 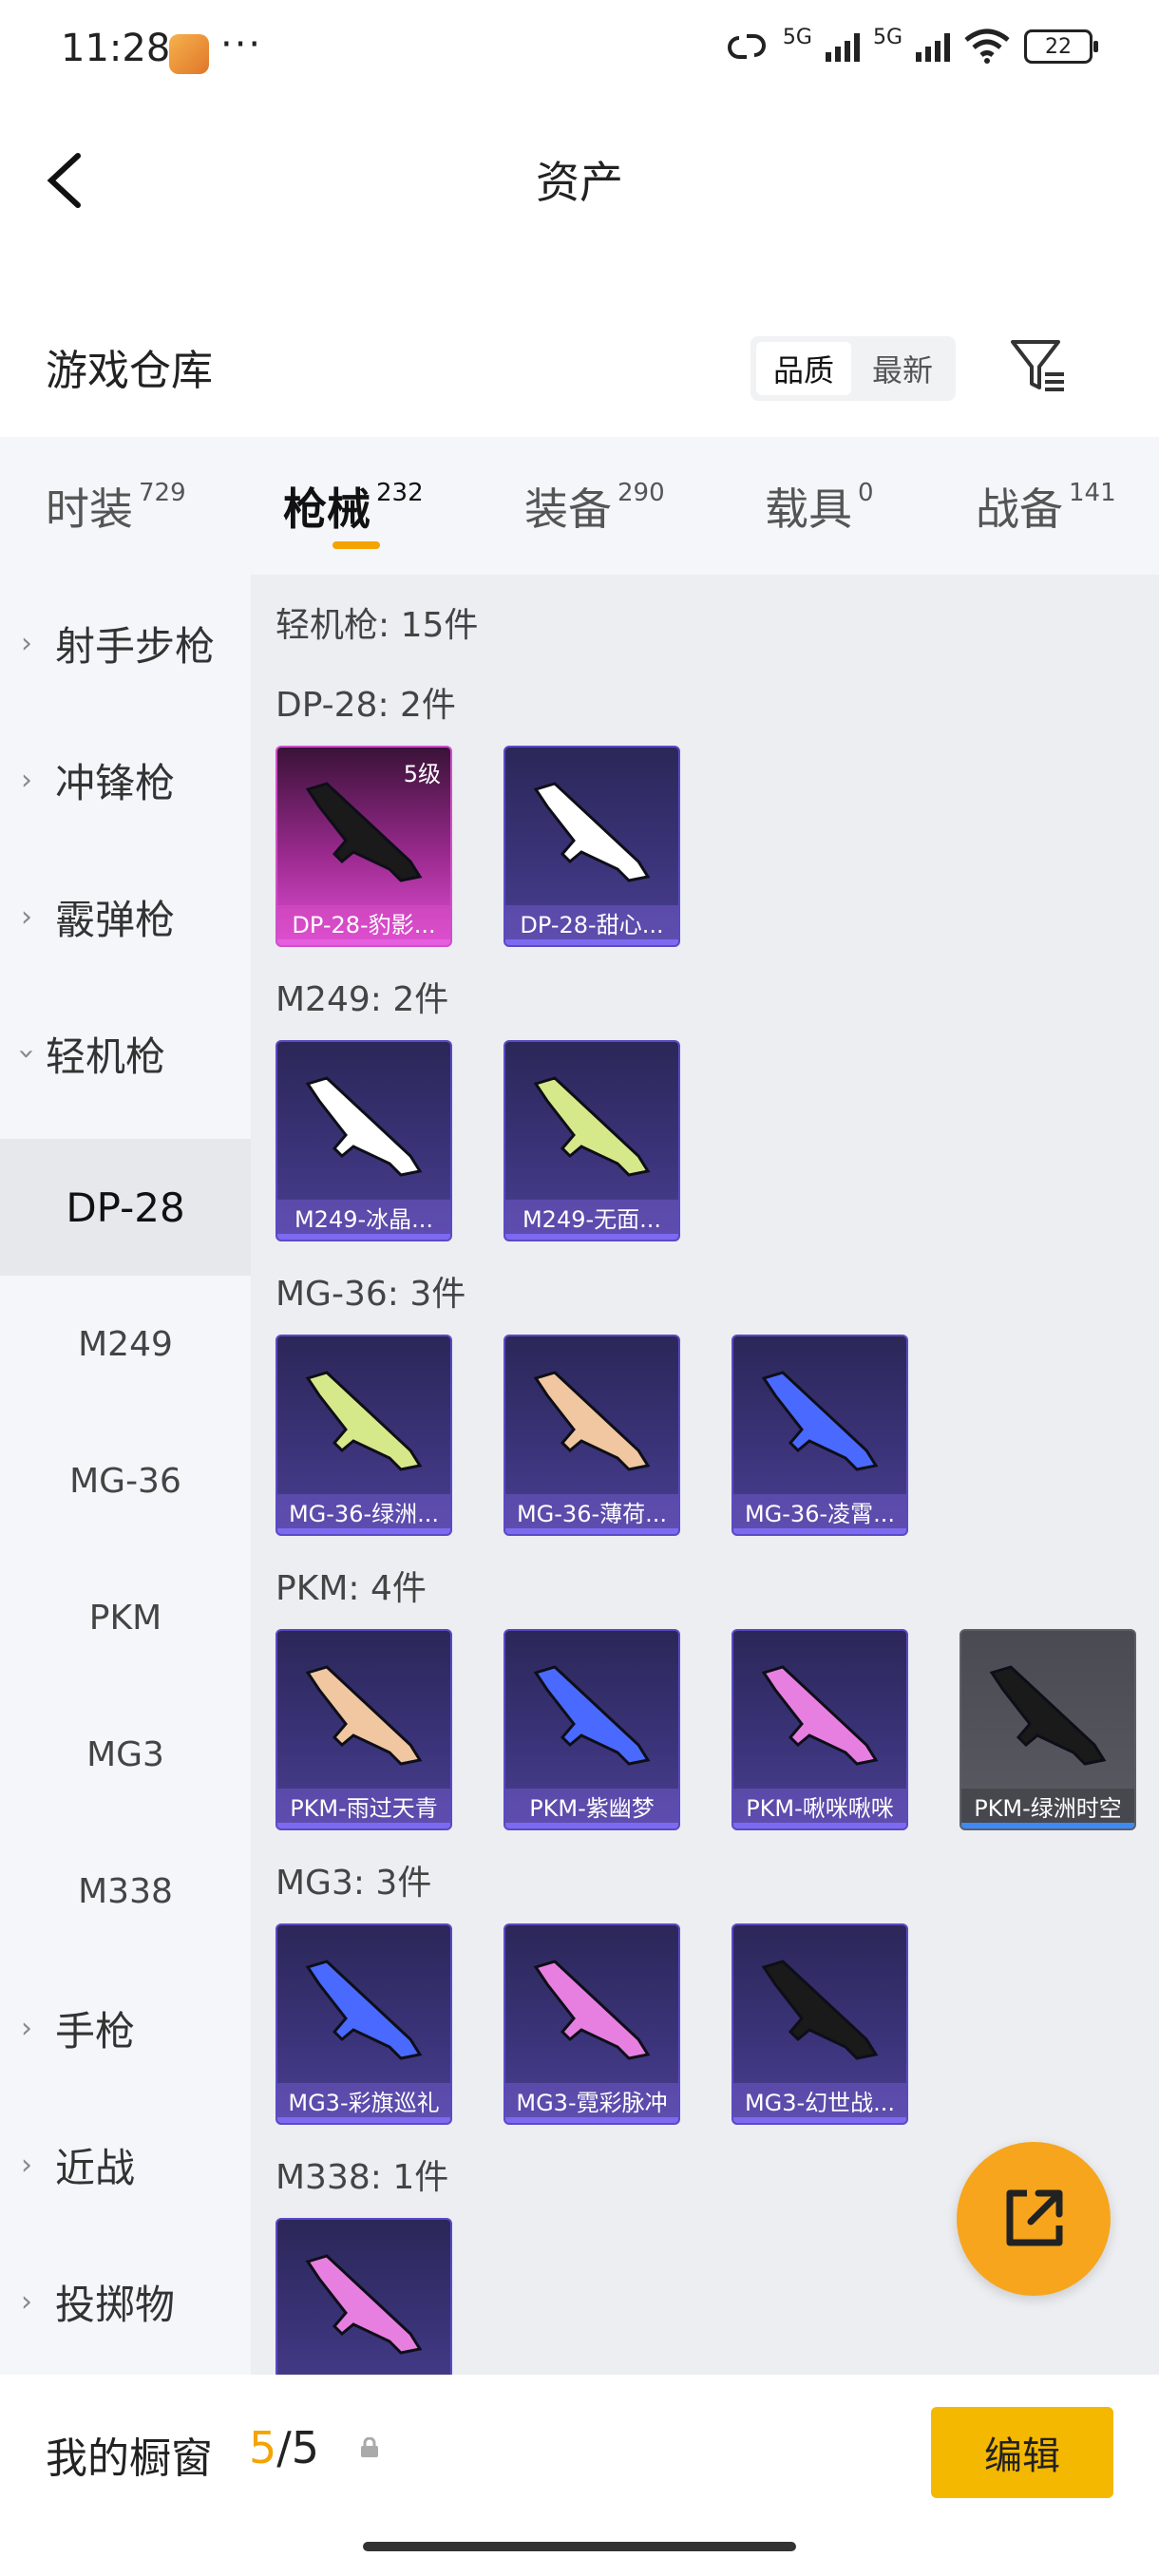 I want to click on sidebar-subitem-m338: M338, so click(x=125, y=1891).